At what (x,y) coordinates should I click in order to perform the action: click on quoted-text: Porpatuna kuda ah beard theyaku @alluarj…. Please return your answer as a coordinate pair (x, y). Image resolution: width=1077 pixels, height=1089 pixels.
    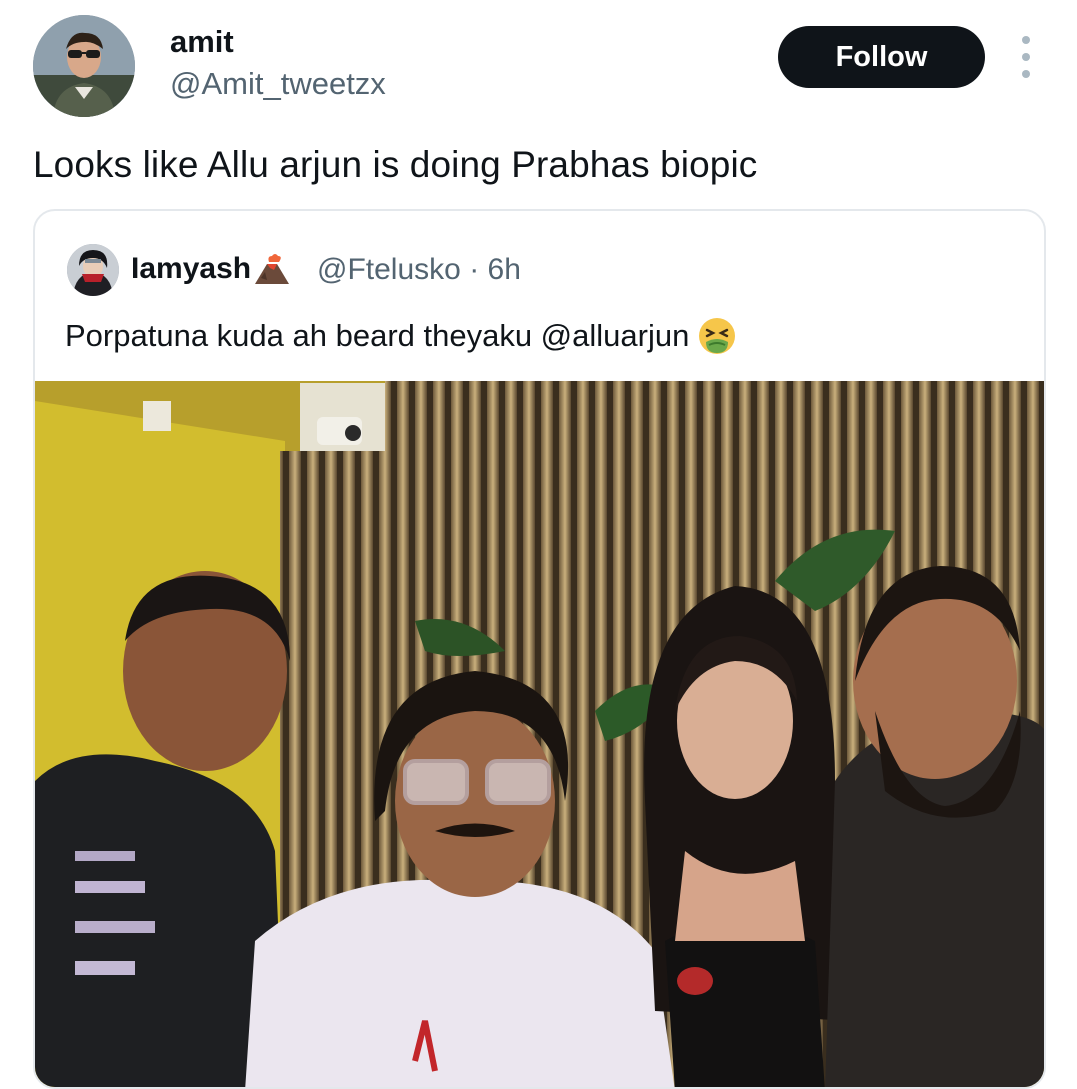
    Looking at the image, I should click on (401, 336).